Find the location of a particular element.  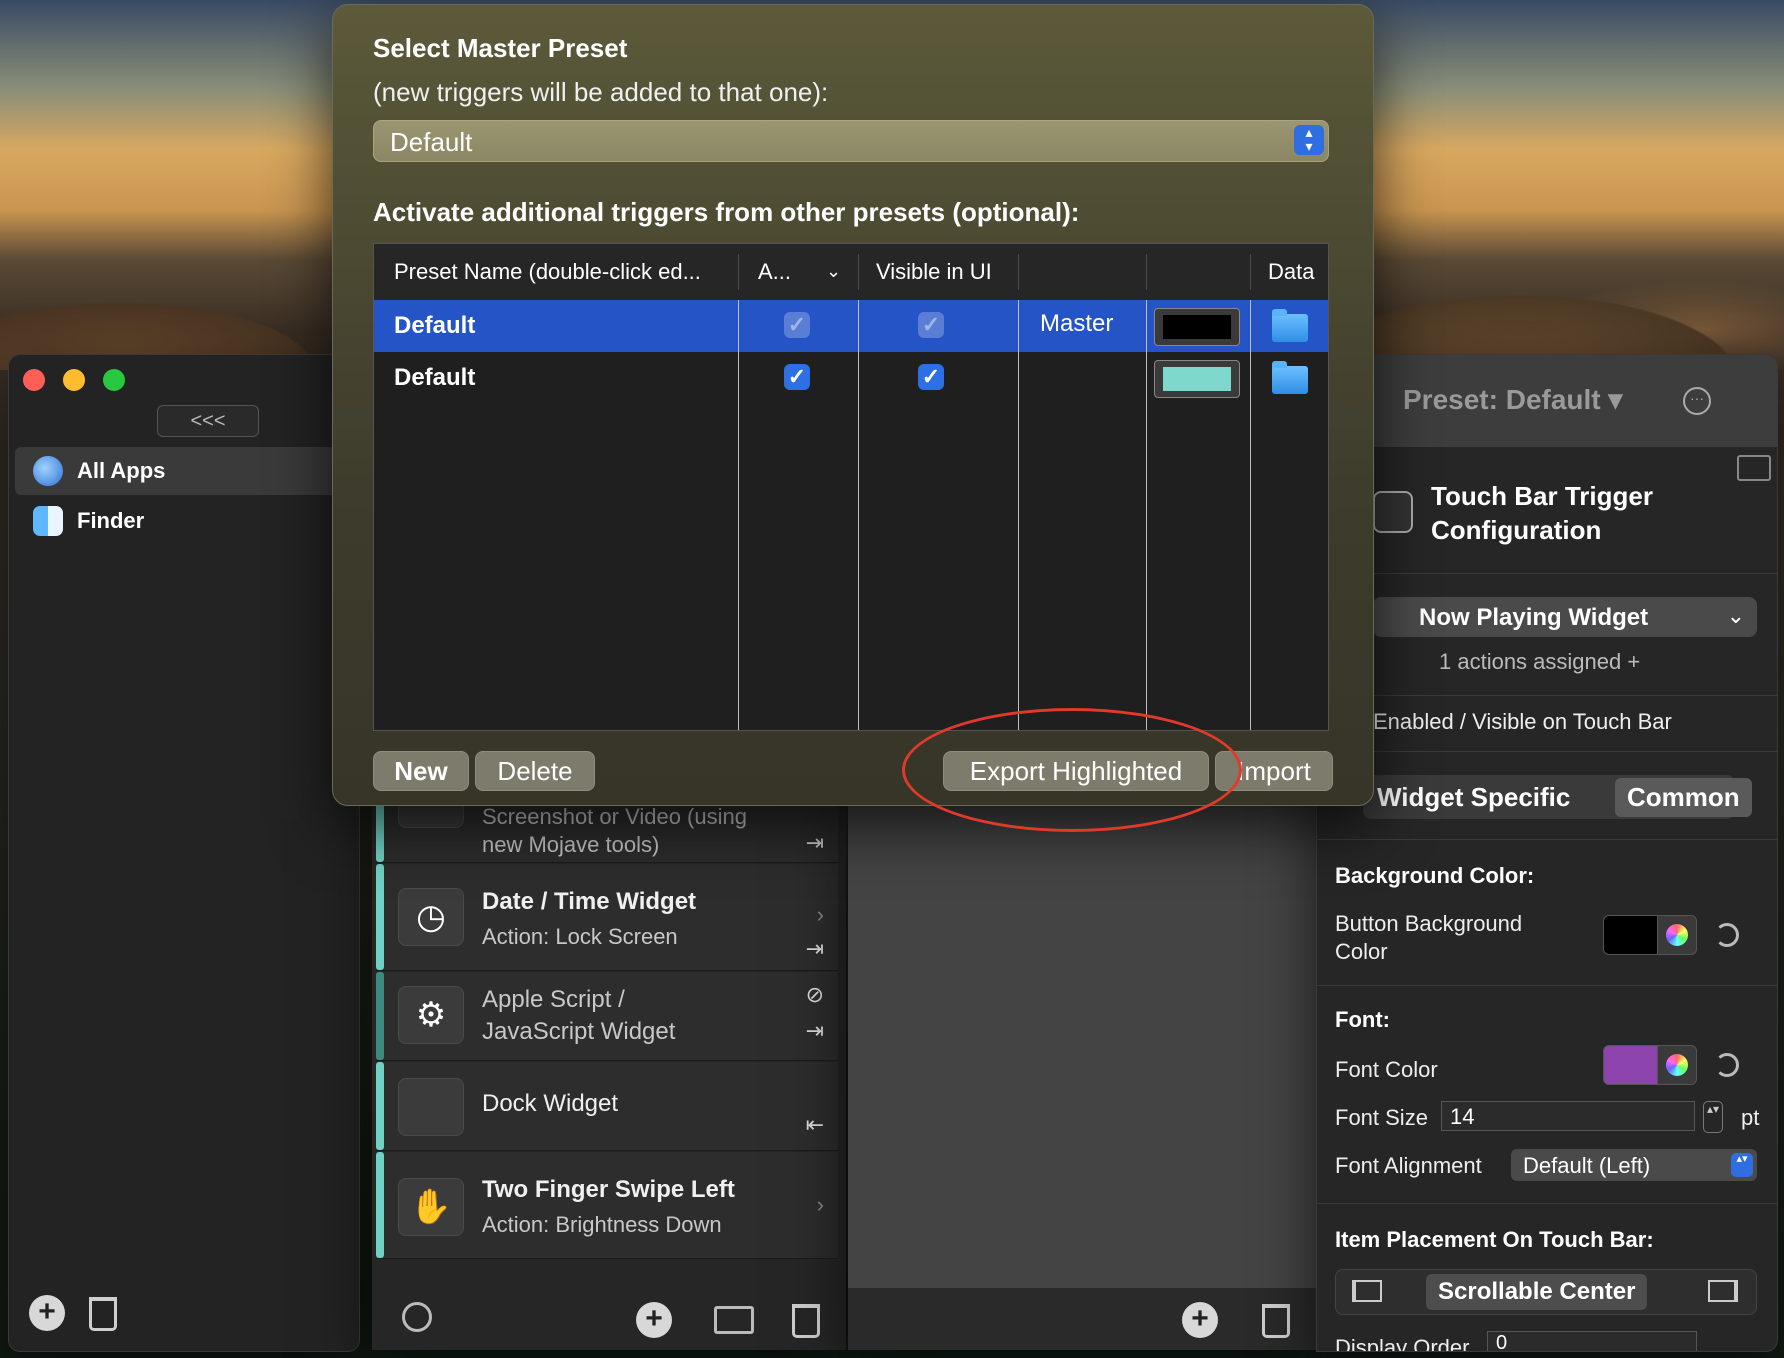

inspector-header: Preset: Default ▾ ··· is located at coordinates (1547, 401).